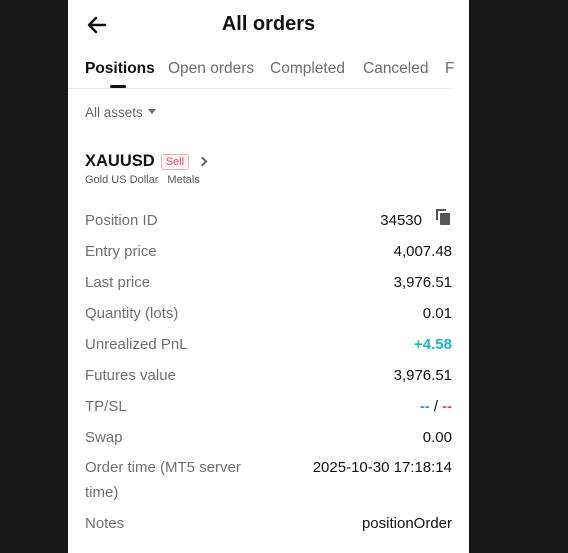  Describe the element at coordinates (437, 437) in the screenshot. I see `swap-value: 0.00` at that location.